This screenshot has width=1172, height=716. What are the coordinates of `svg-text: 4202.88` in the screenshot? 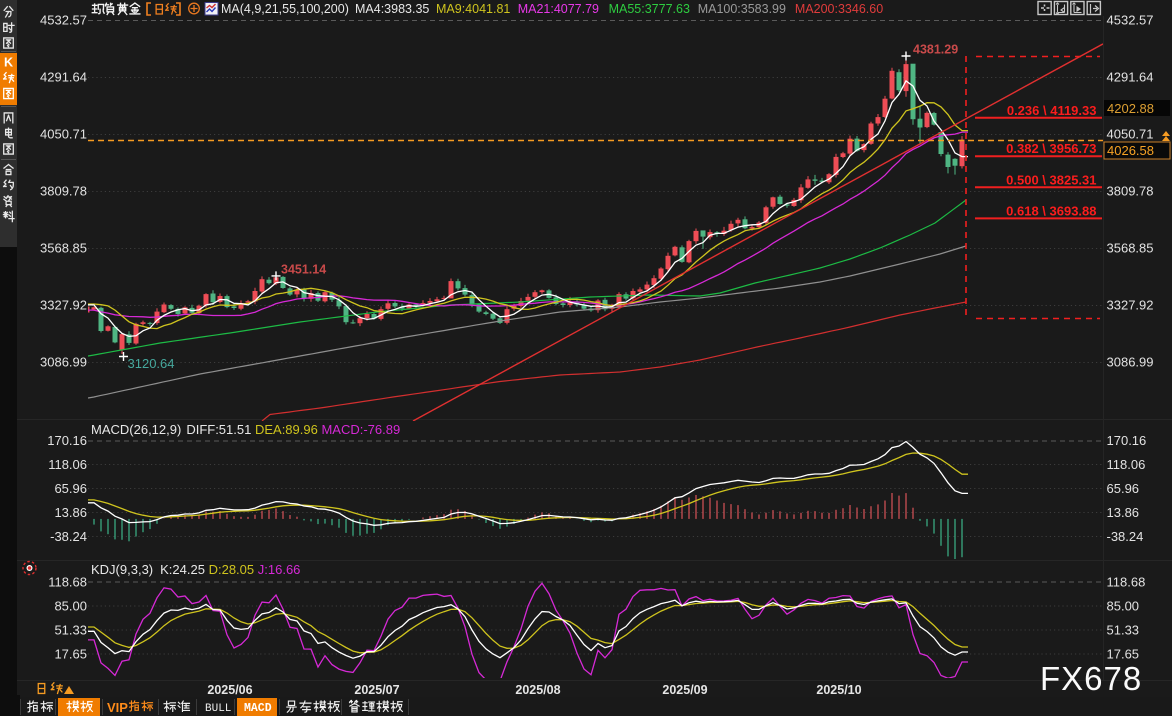 It's located at (1130, 108).